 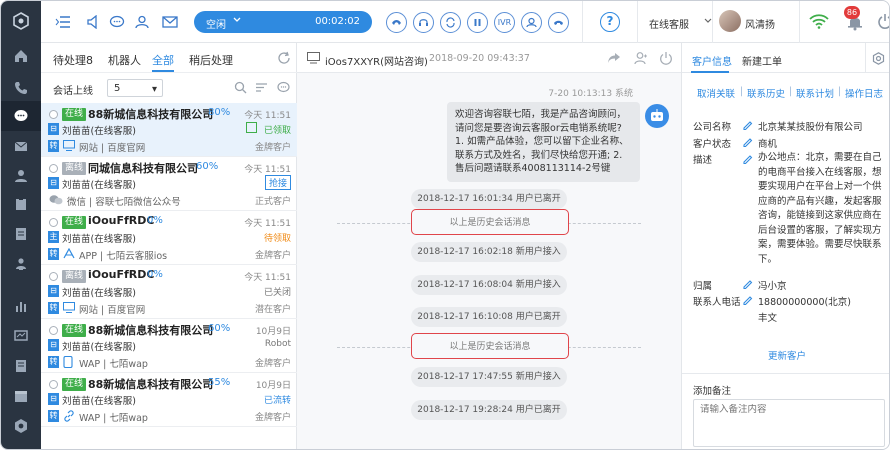 What do you see at coordinates (277, 131) in the screenshot?
I see `session-status: 已领取` at bounding box center [277, 131].